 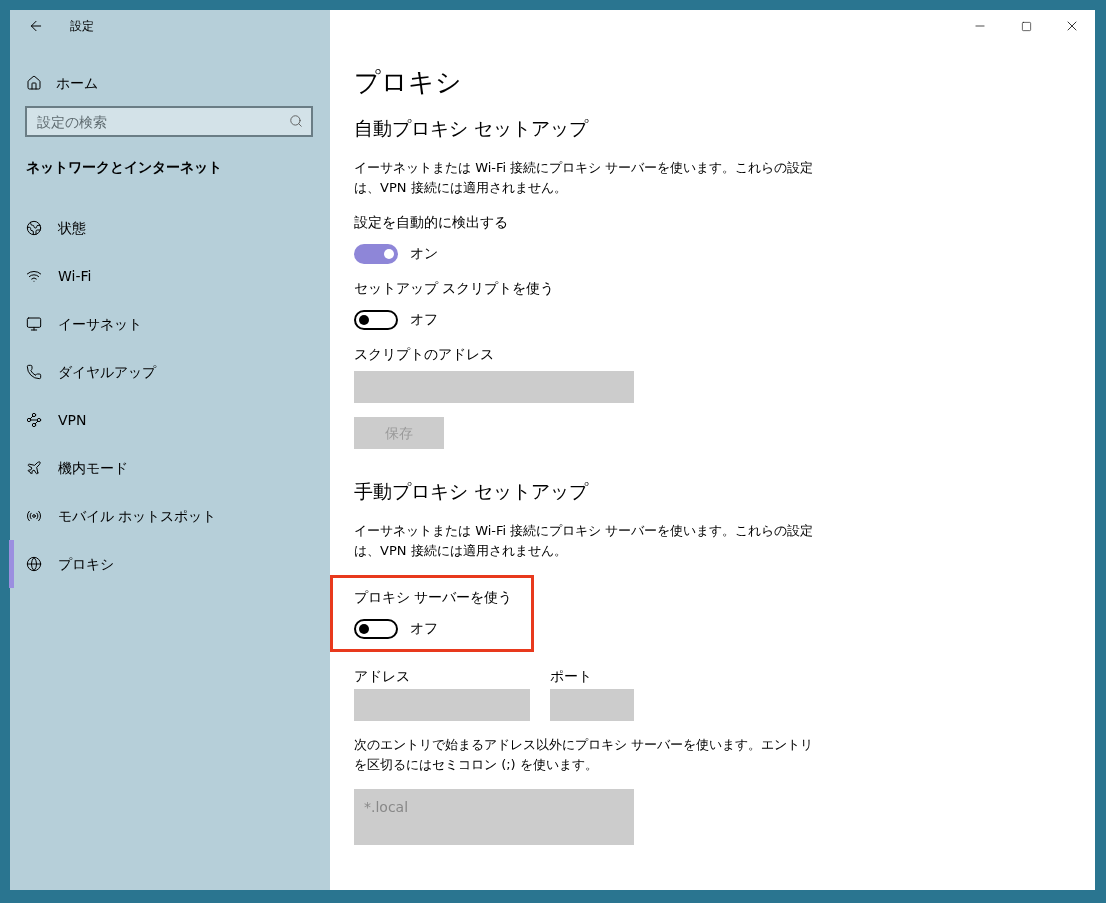 What do you see at coordinates (382, 676) in the screenshot?
I see `field-label: アドレス` at bounding box center [382, 676].